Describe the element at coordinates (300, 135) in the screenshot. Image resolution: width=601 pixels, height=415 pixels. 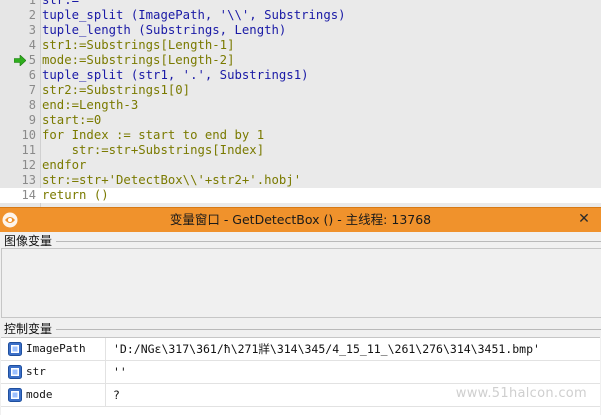
I see `code-line: 10 for Index := start to end by 1` at that location.